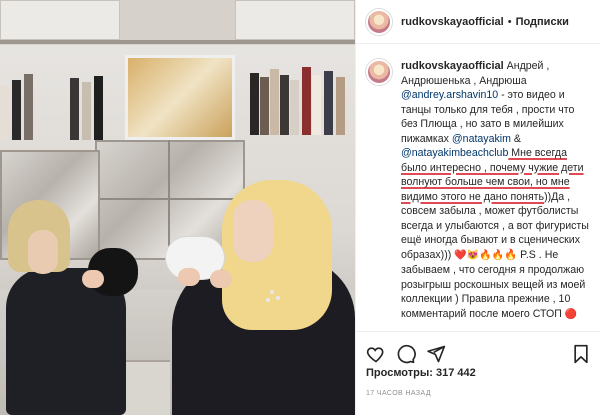 The width and height of the screenshot is (600, 415). What do you see at coordinates (421, 373) in the screenshot?
I see `view-count: Просмотры: 317 442` at bounding box center [421, 373].